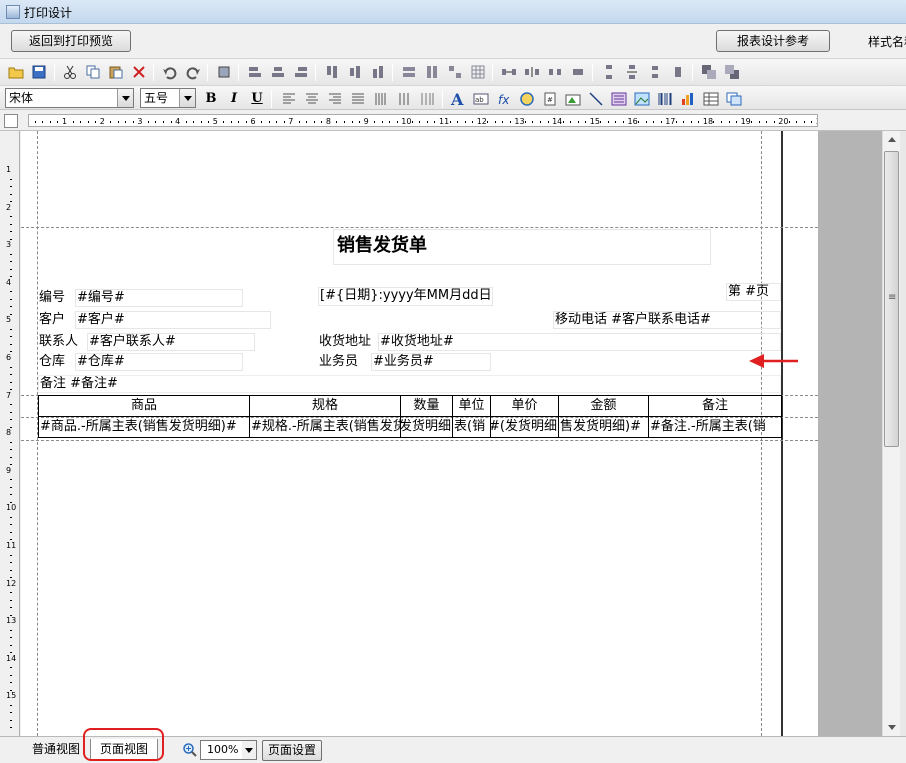 This screenshot has width=906, height=763. I want to click on remark-field: 备注 #备注#, so click(409, 384).